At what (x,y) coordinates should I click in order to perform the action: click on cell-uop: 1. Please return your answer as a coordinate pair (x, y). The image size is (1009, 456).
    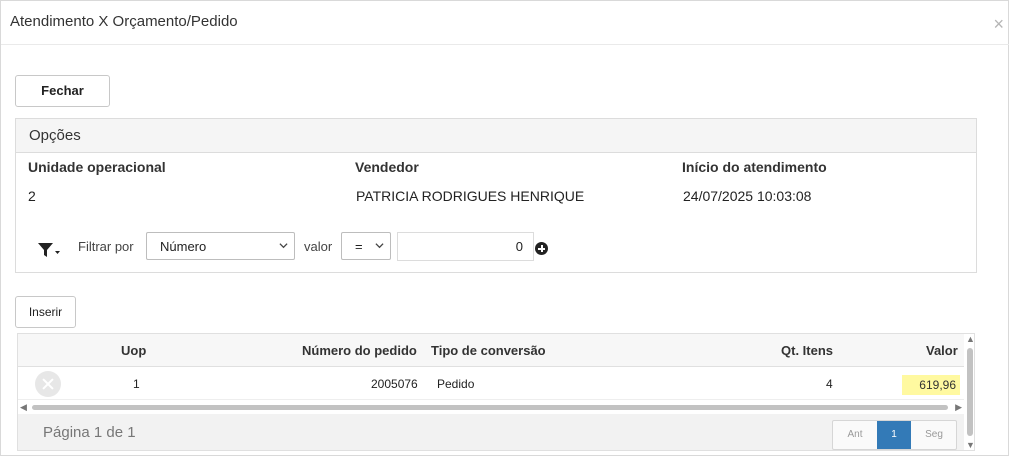
    Looking at the image, I should click on (136, 384).